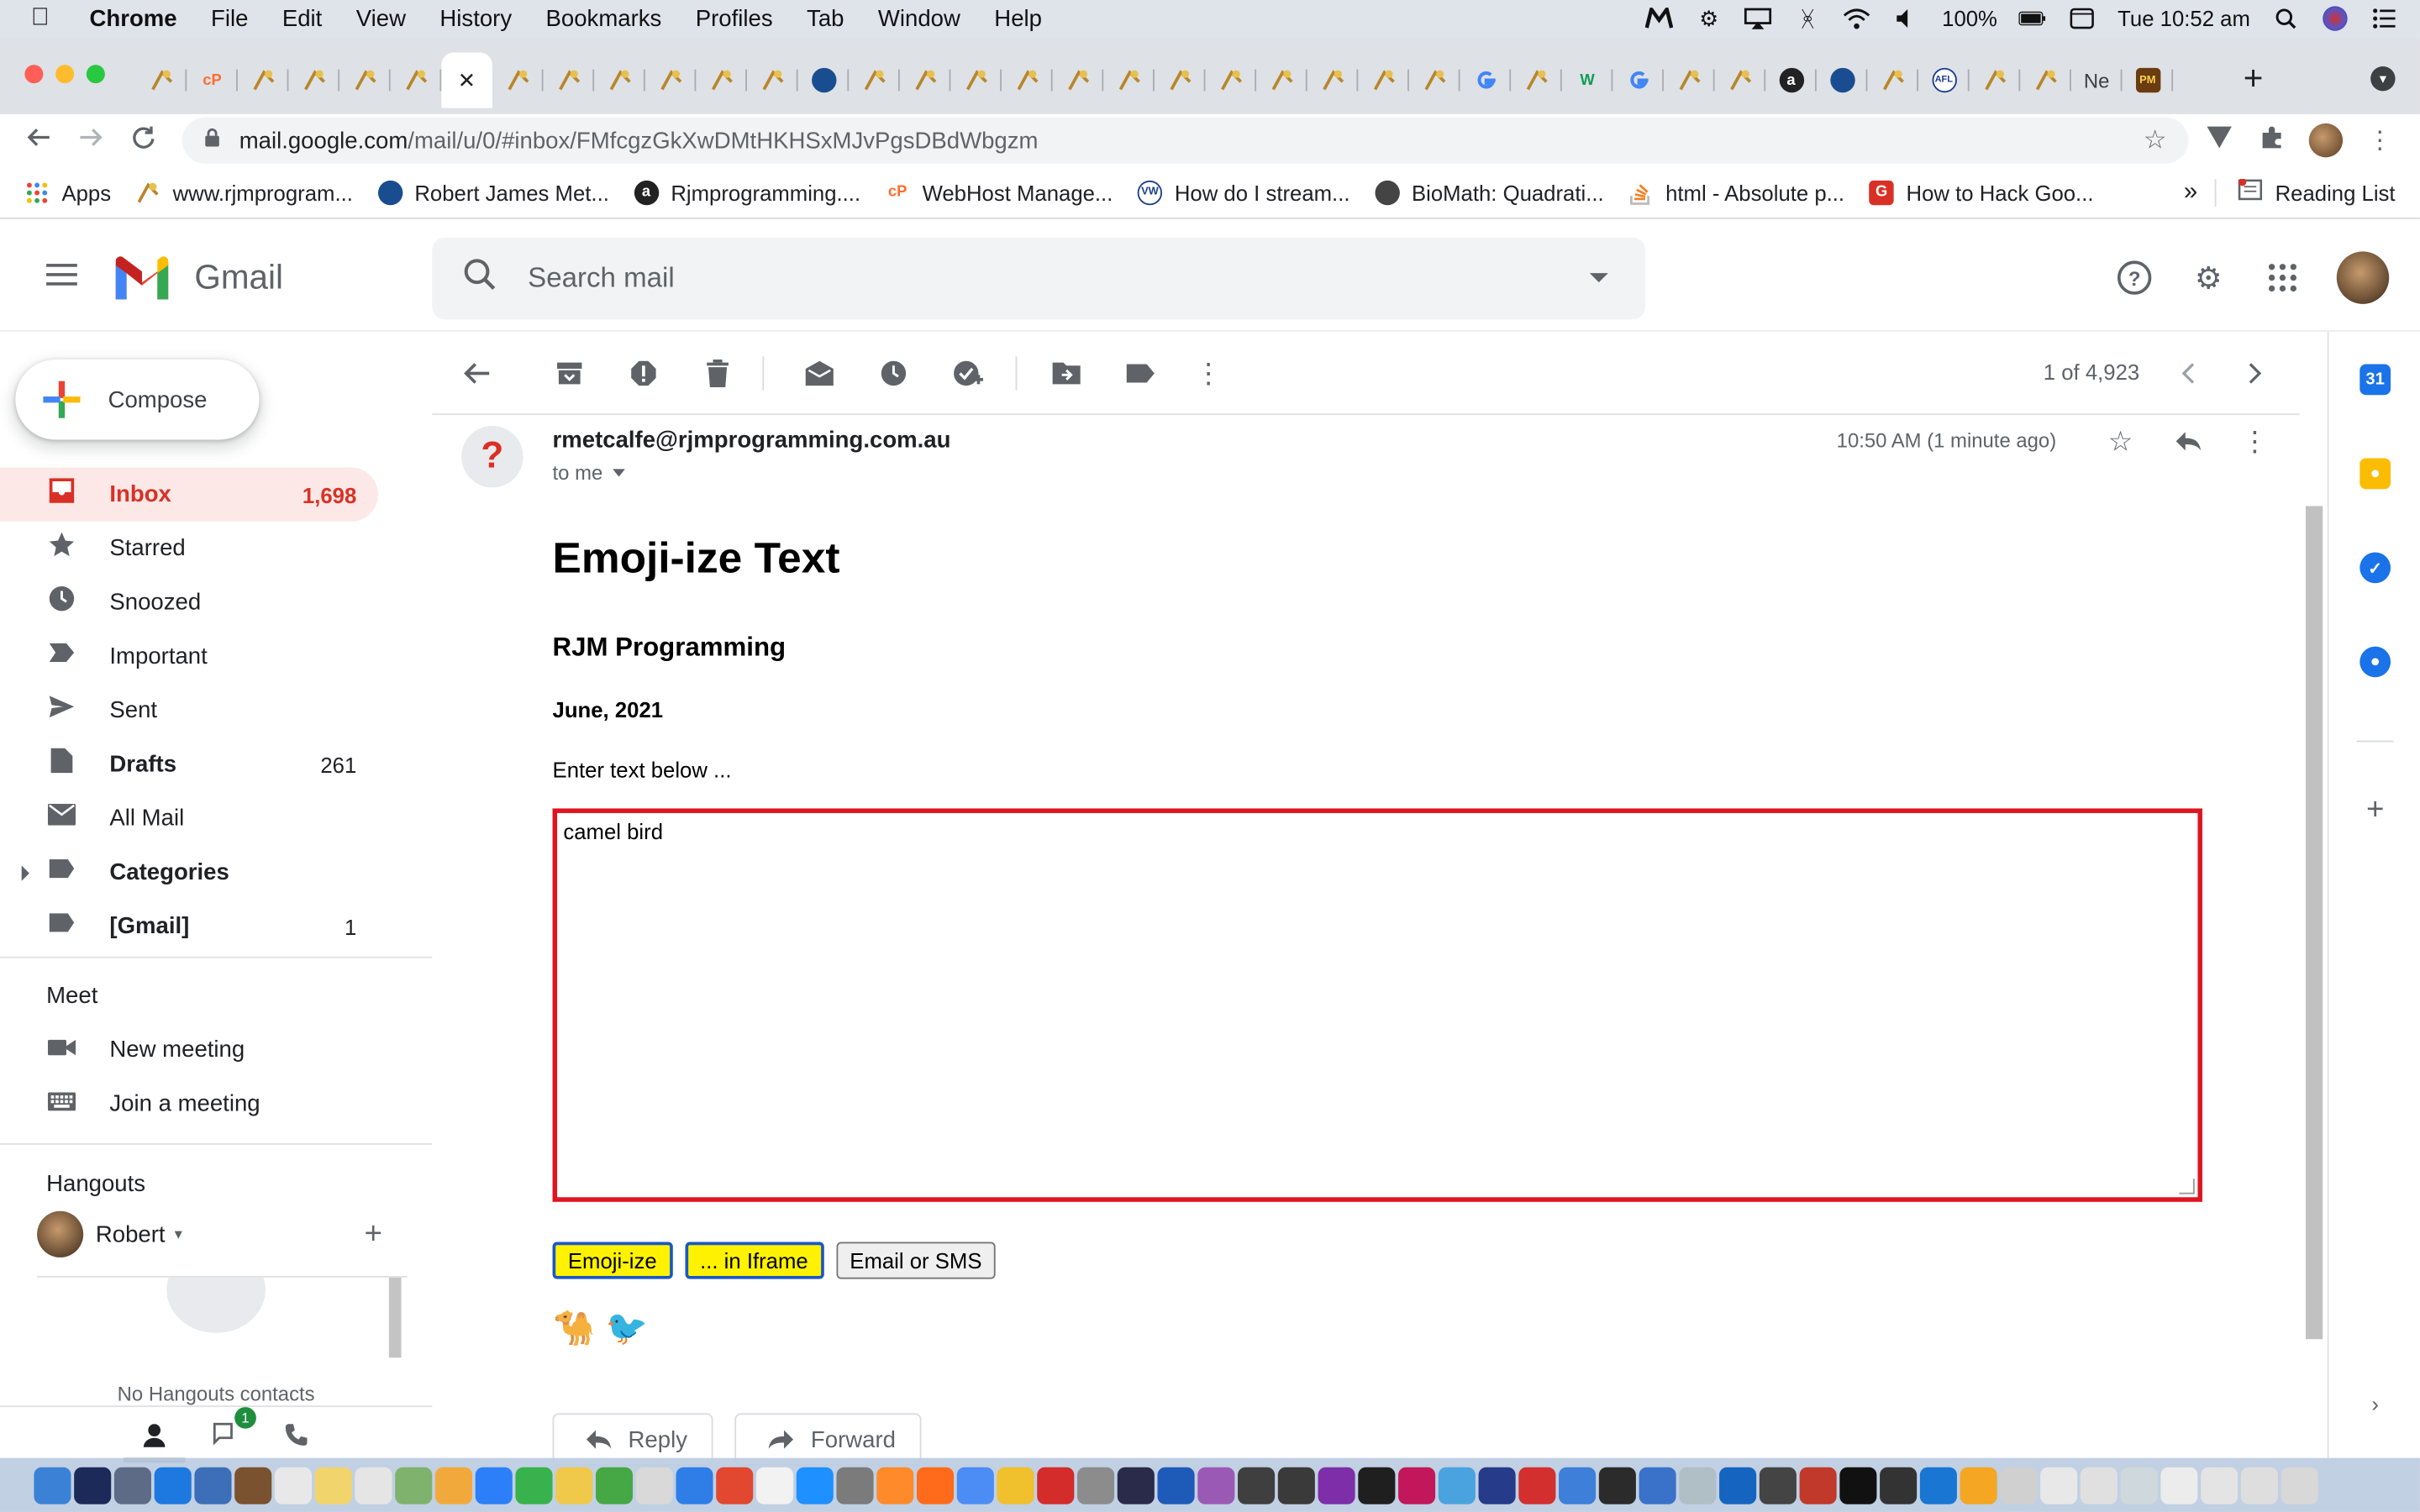 The width and height of the screenshot is (2420, 1512). I want to click on more-bookmarks-button: », so click(2190, 192).